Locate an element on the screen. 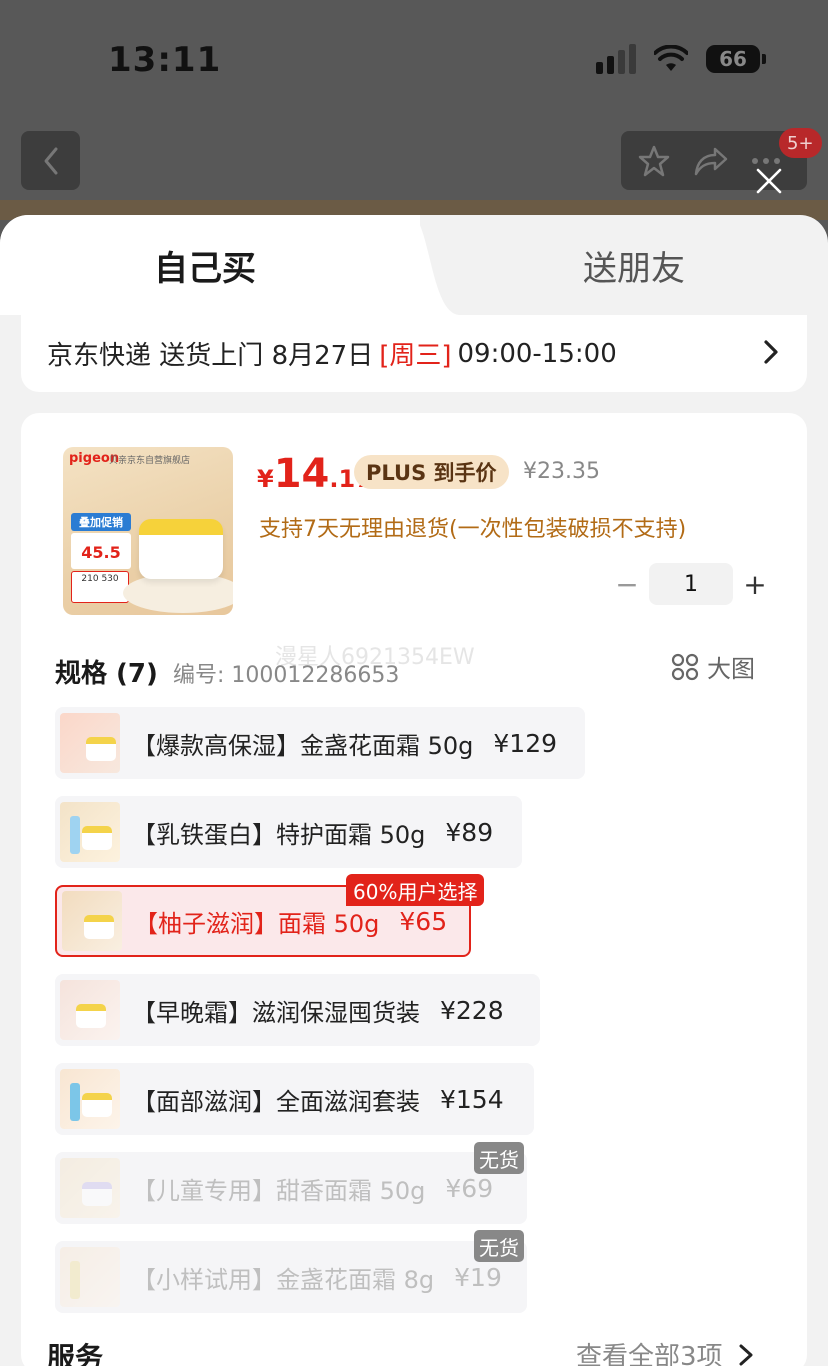  view-all-services-link: 查看全部3项 is located at coordinates (665, 1351).